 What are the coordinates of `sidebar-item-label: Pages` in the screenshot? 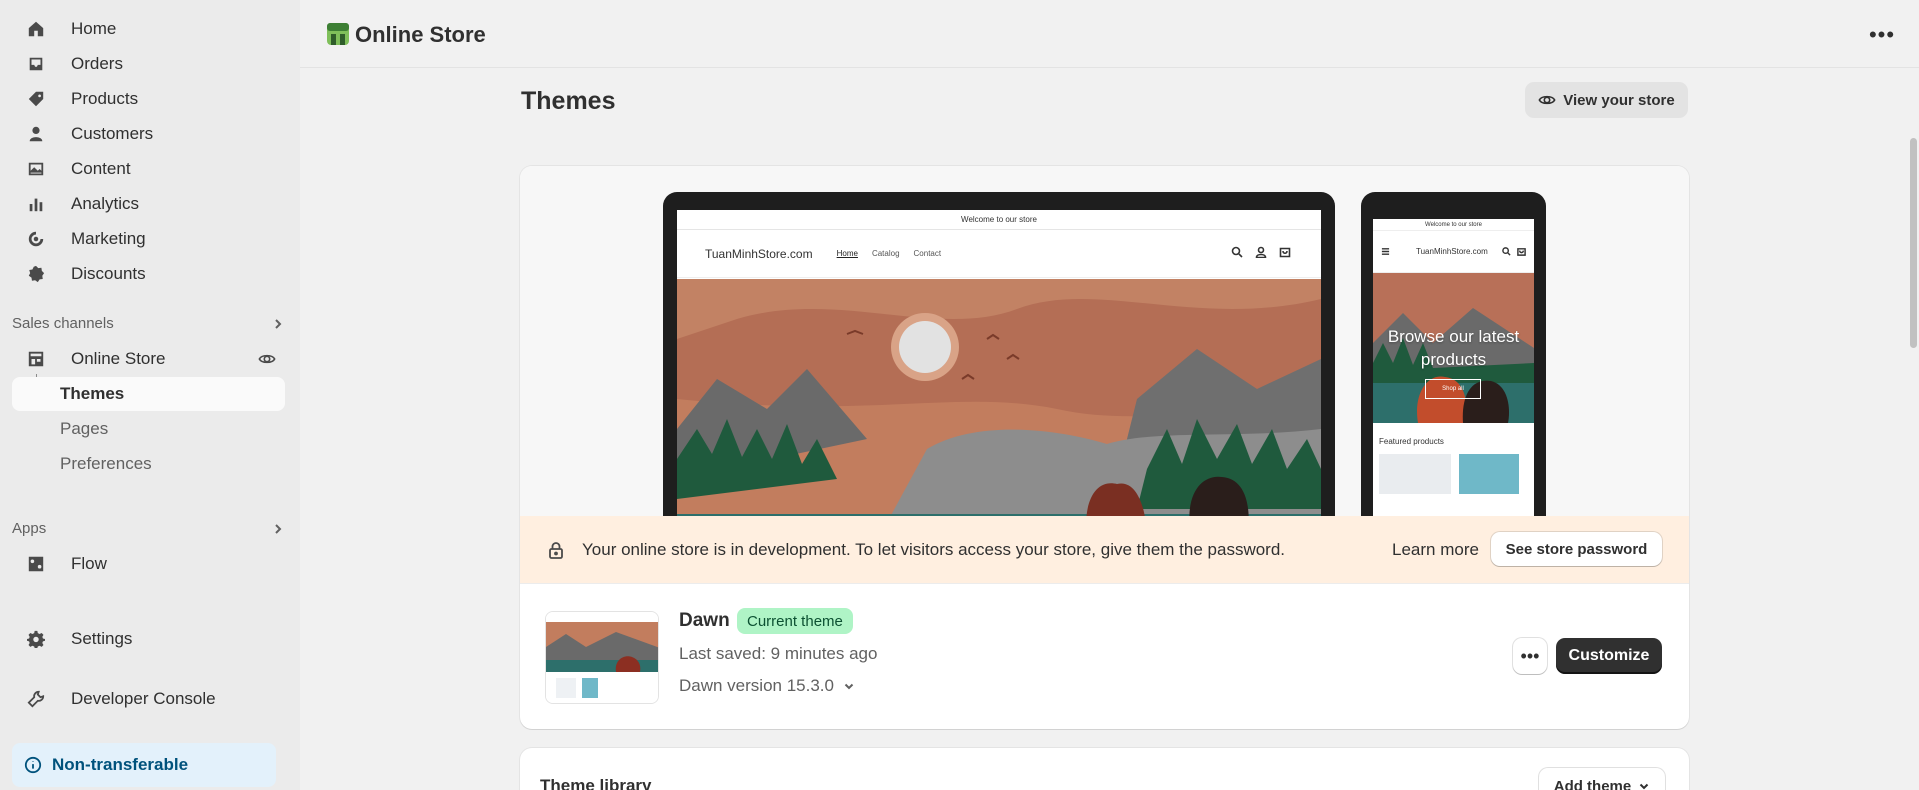 It's located at (84, 428).